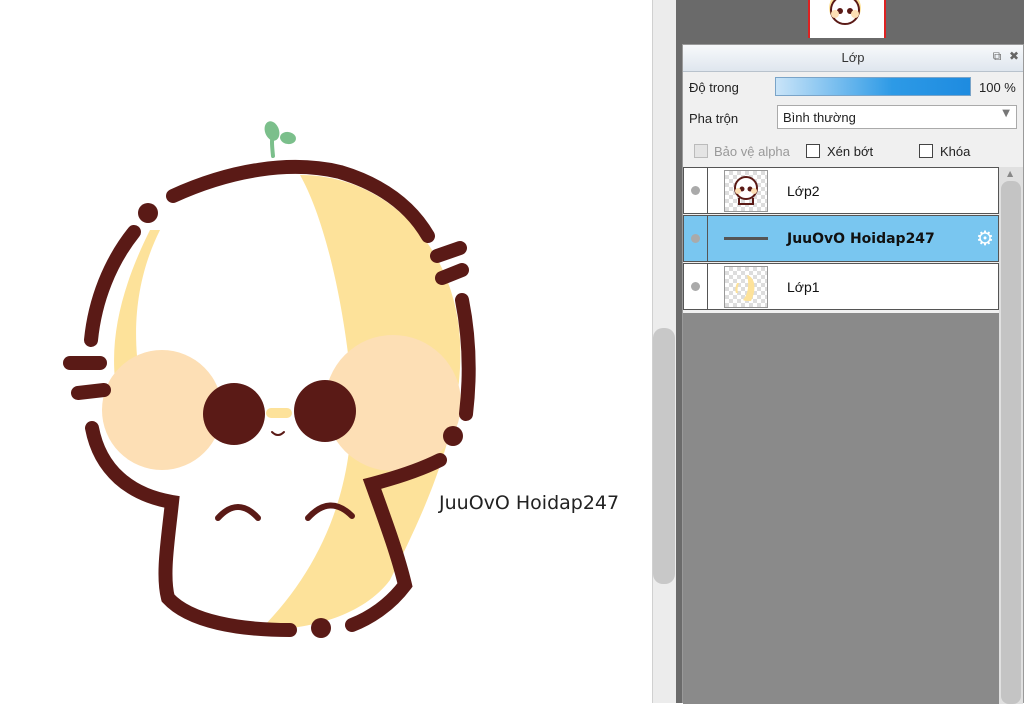  I want to click on right-eye, so click(325, 411).